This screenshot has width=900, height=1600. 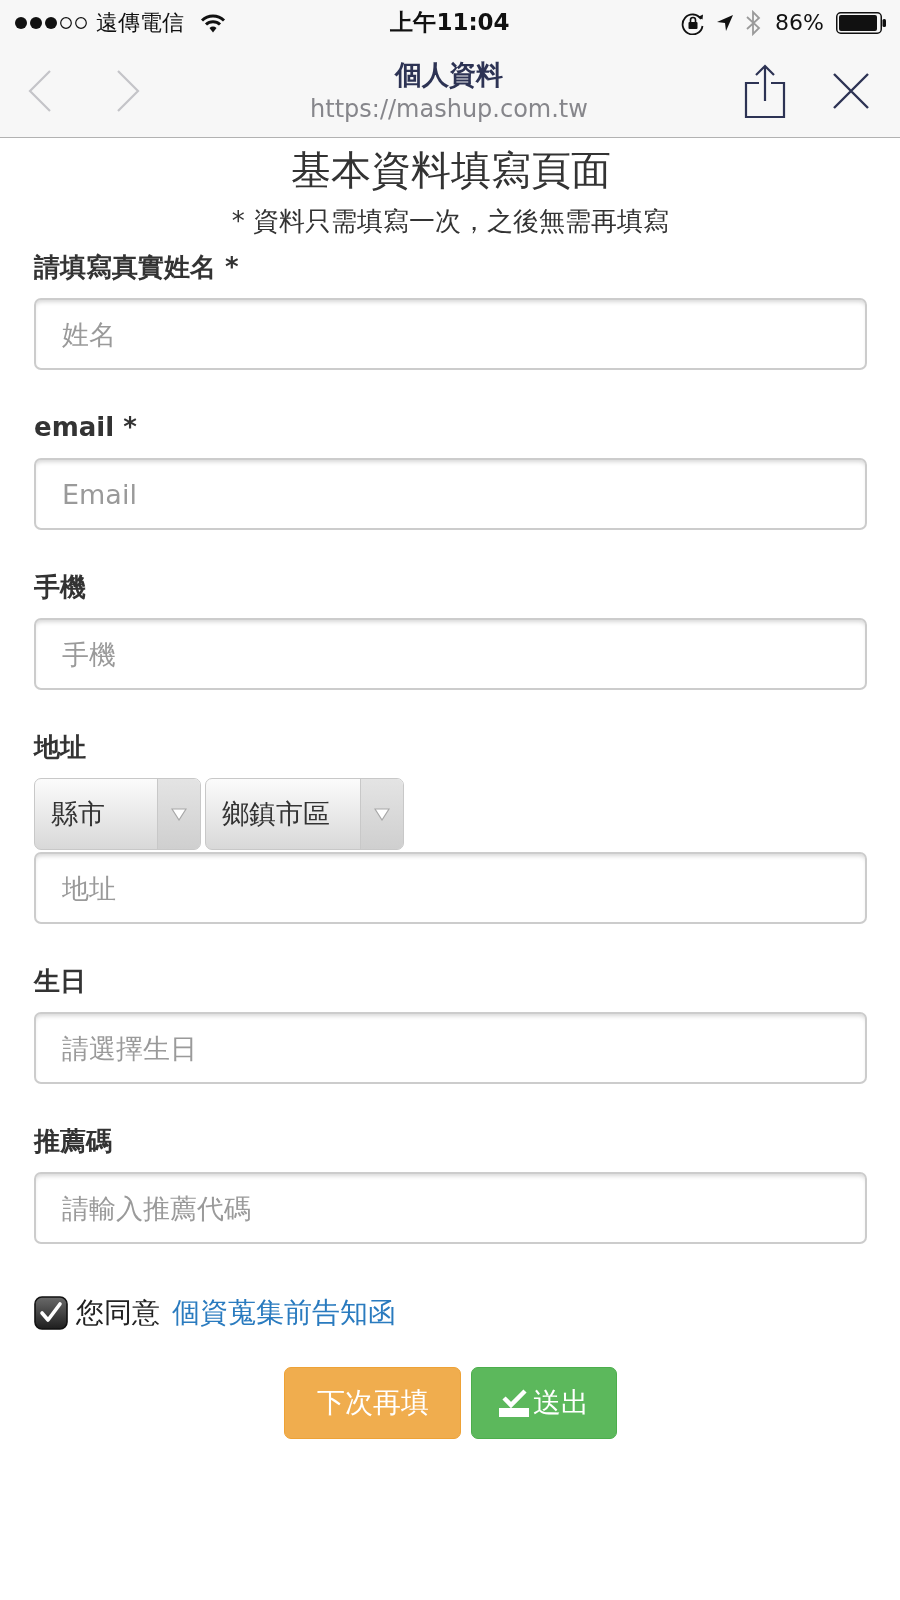 I want to click on form-heading: 基本資料填寫頁面, so click(x=450, y=170).